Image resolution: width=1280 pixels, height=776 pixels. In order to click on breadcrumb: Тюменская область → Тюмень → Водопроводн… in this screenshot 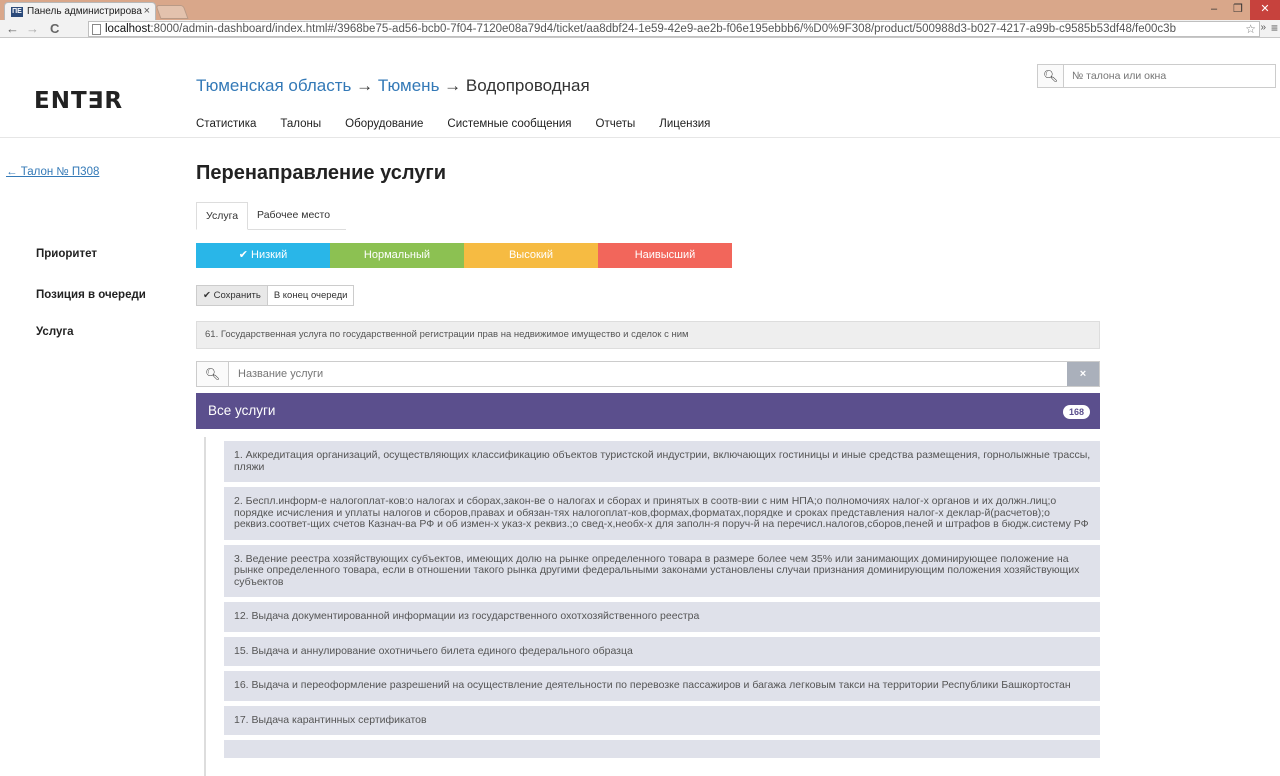, I will do `click(393, 86)`.